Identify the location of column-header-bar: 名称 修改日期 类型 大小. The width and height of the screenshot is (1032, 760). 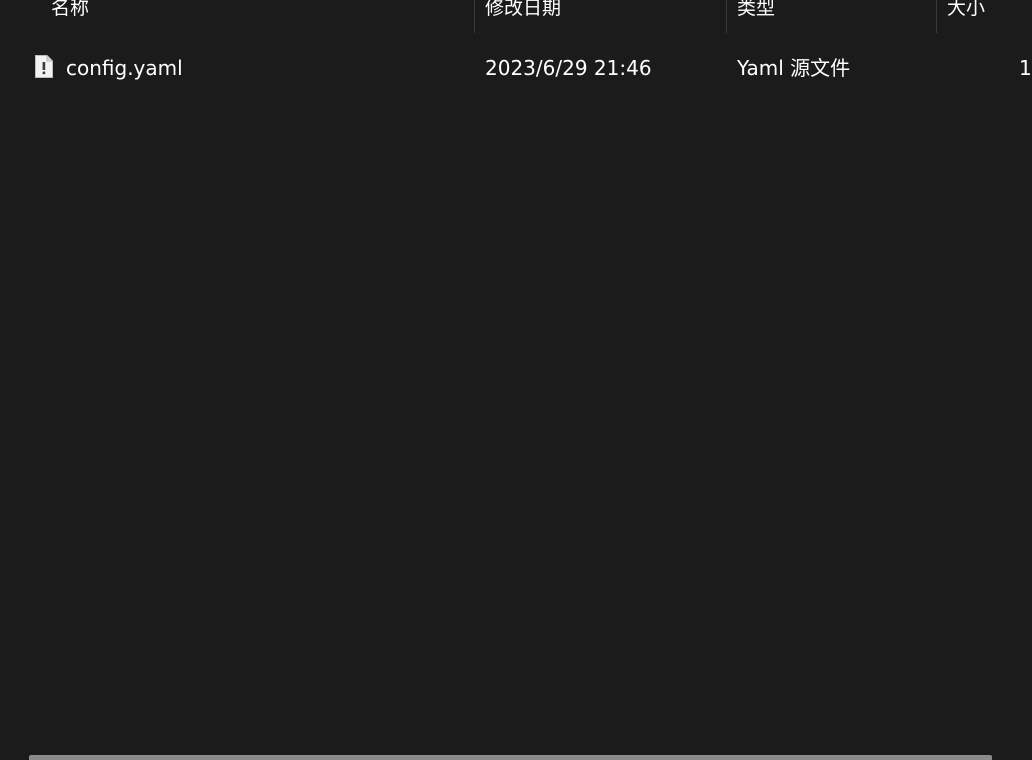
(516, 16).